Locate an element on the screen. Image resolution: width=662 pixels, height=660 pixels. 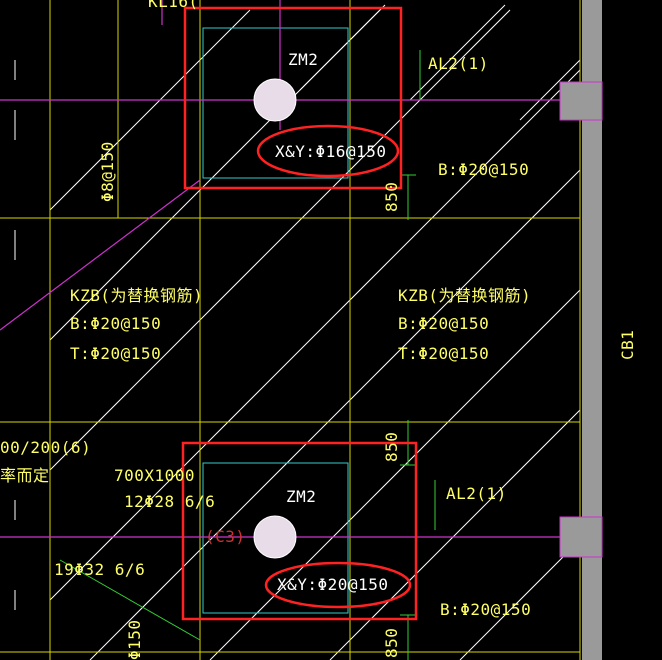
column-id-c3: (C3) is located at coordinates (225, 536).